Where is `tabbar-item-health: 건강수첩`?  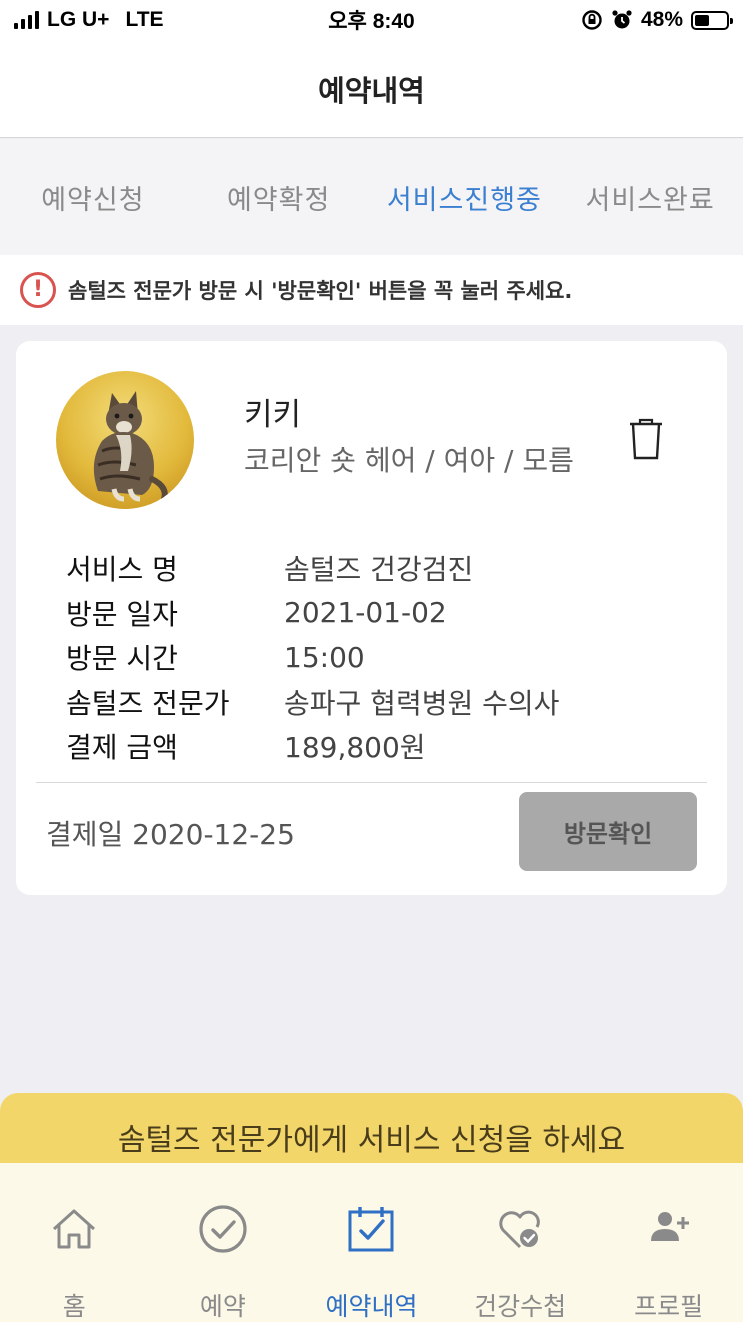
tabbar-item-health: 건강수첩 is located at coordinates (520, 1242).